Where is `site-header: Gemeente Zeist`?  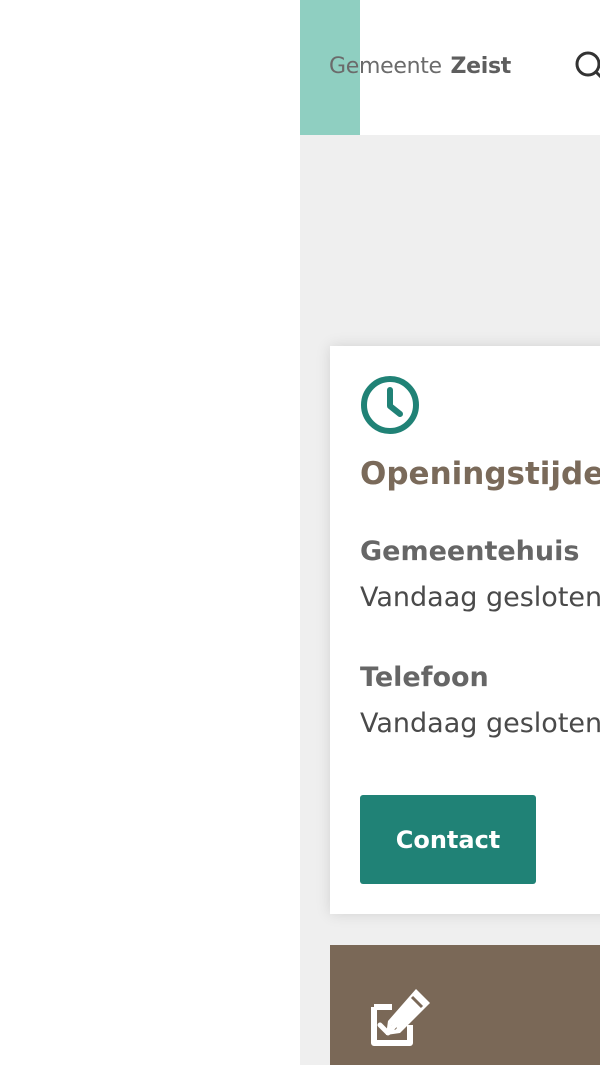 site-header: Gemeente Zeist is located at coordinates (450, 67).